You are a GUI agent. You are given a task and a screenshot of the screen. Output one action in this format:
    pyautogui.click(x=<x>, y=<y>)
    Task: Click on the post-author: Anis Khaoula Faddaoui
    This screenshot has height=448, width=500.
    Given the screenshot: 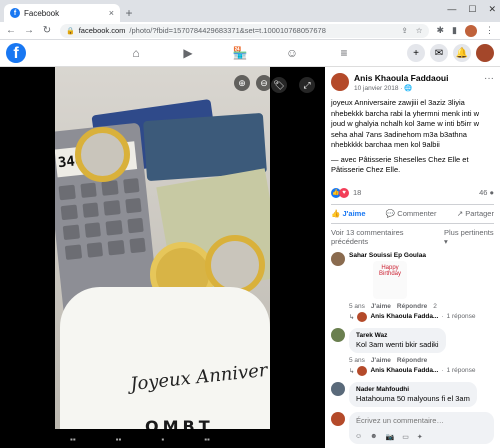 What is the action you would take?
    pyautogui.click(x=401, y=78)
    